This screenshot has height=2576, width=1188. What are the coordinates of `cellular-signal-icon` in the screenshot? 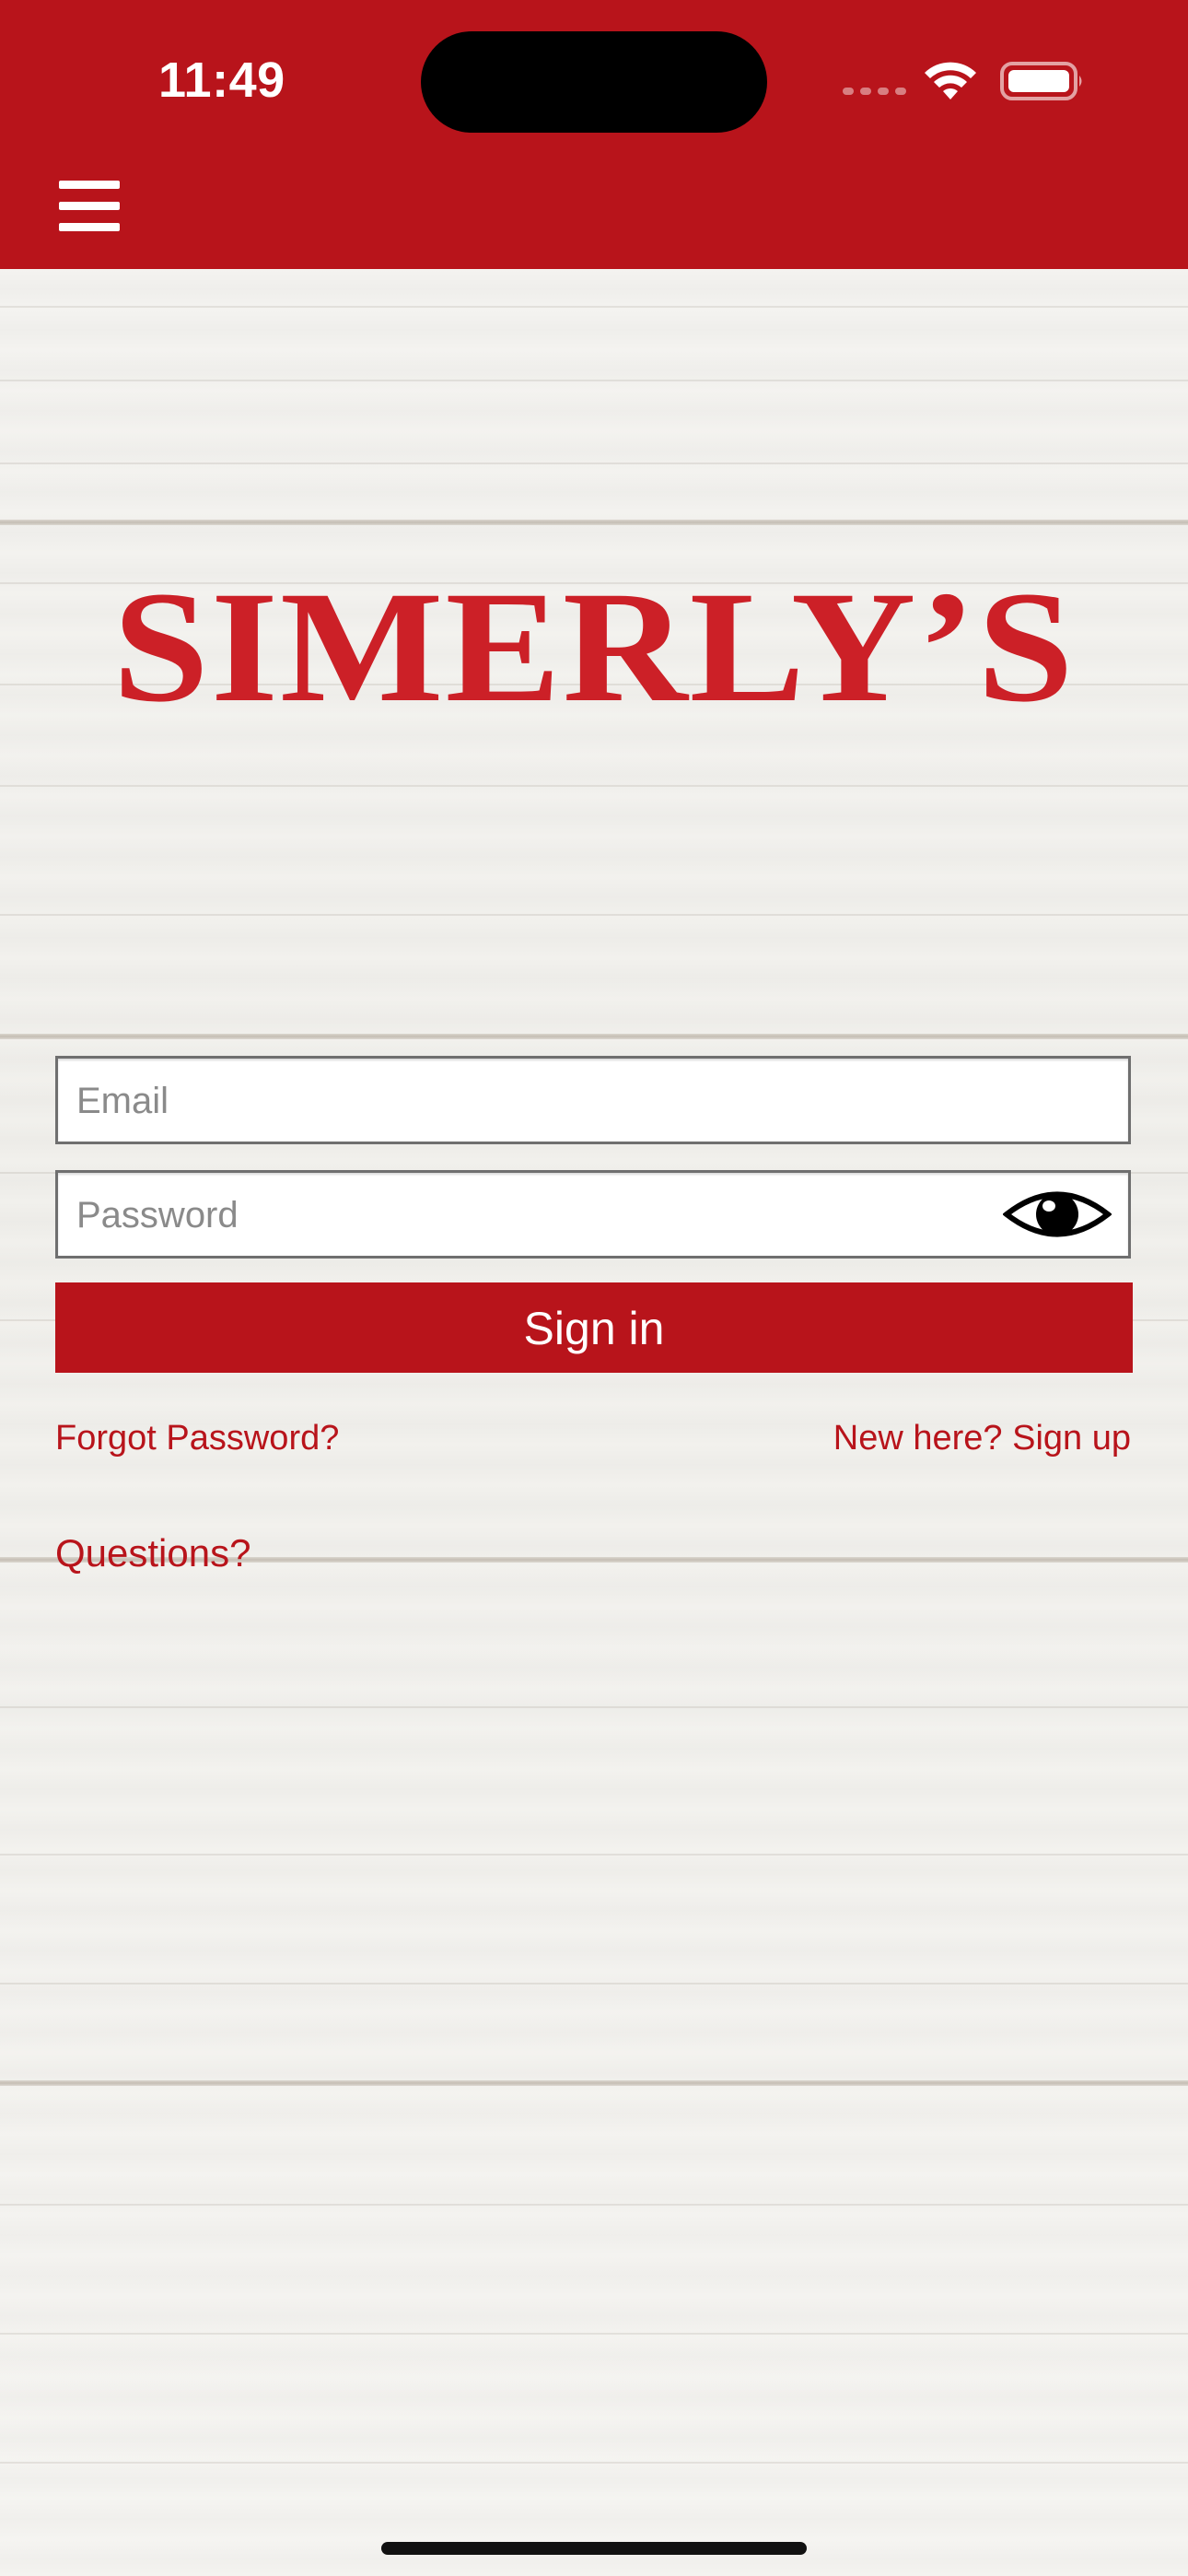 It's located at (874, 91).